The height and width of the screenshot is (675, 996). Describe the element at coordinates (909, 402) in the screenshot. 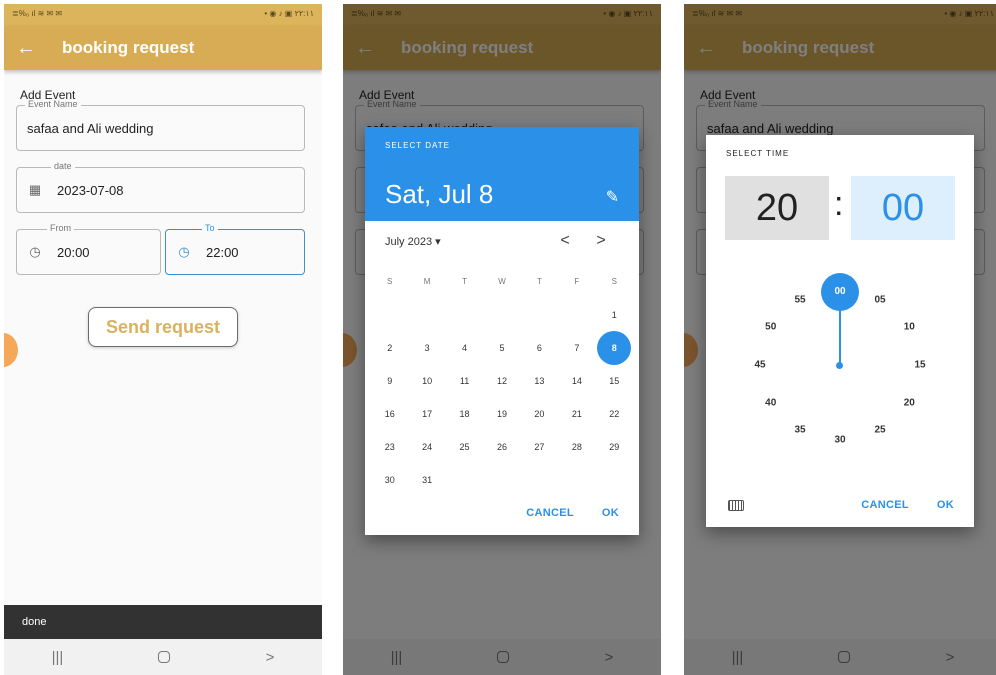

I see `clock-minute-label: 20` at that location.